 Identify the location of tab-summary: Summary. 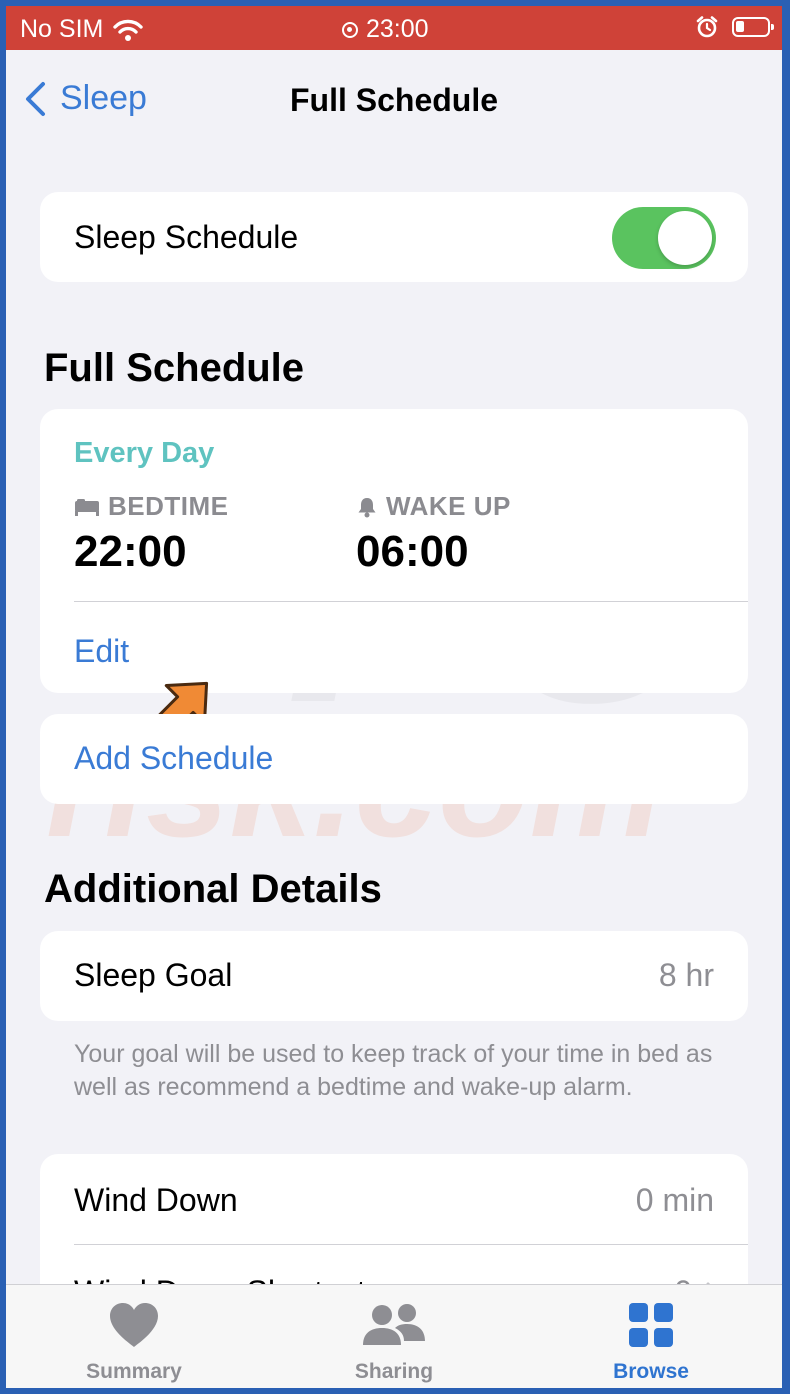
(134, 1342).